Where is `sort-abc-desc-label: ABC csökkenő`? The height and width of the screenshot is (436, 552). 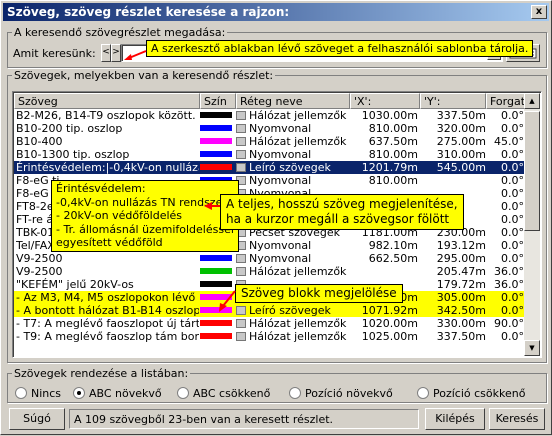
sort-abc-desc-label: ABC csökkenő is located at coordinates (232, 393).